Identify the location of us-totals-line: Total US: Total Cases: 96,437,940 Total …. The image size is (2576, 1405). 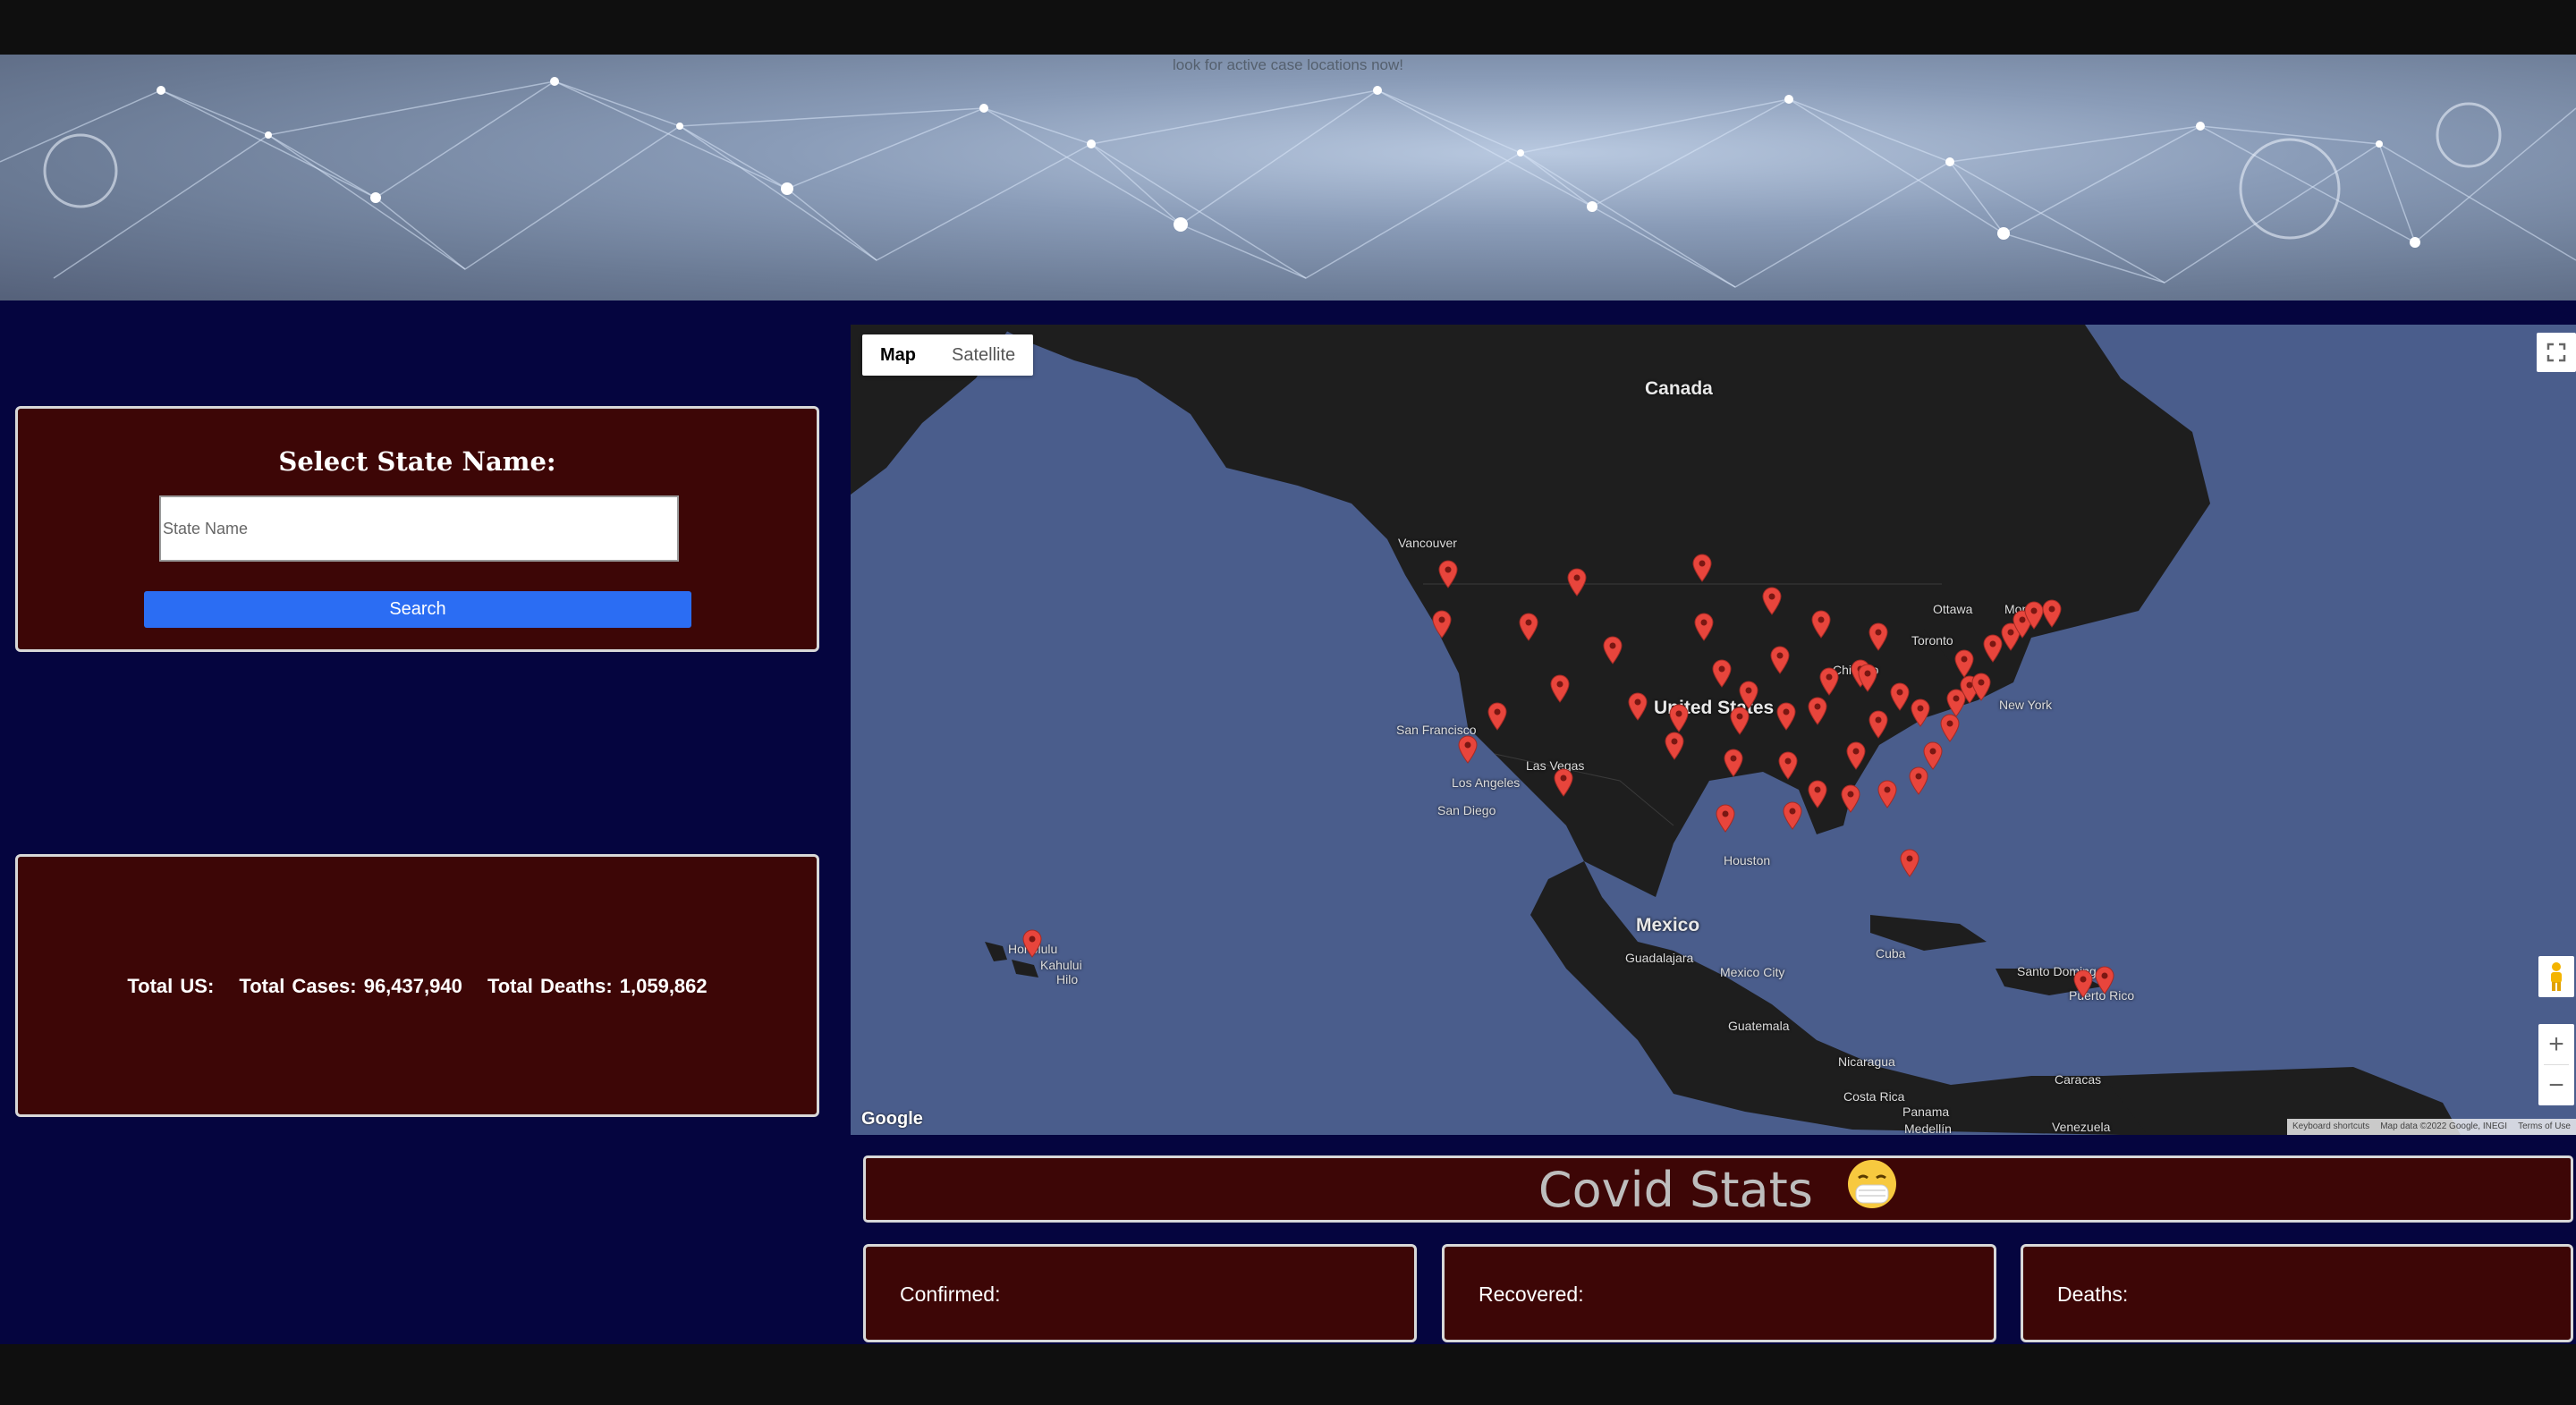
(417, 987).